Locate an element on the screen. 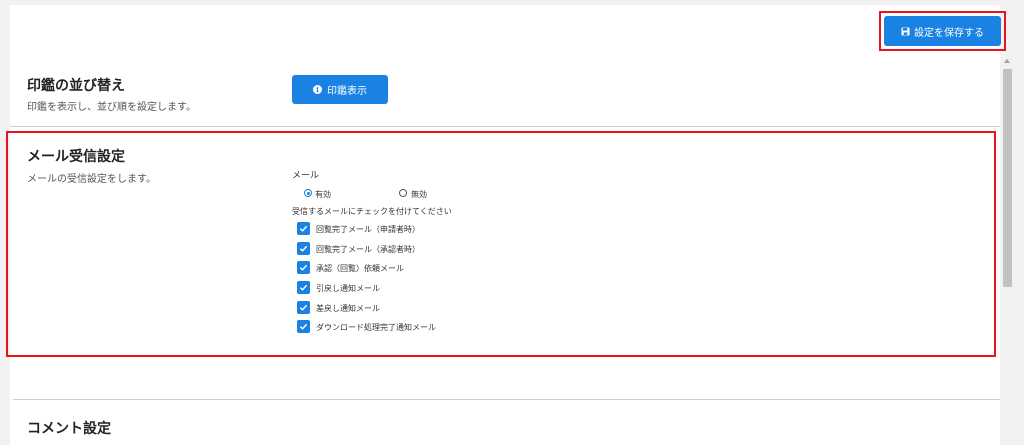 This screenshot has width=1024, height=445. checkbox-sendback-notice is located at coordinates (303, 307).